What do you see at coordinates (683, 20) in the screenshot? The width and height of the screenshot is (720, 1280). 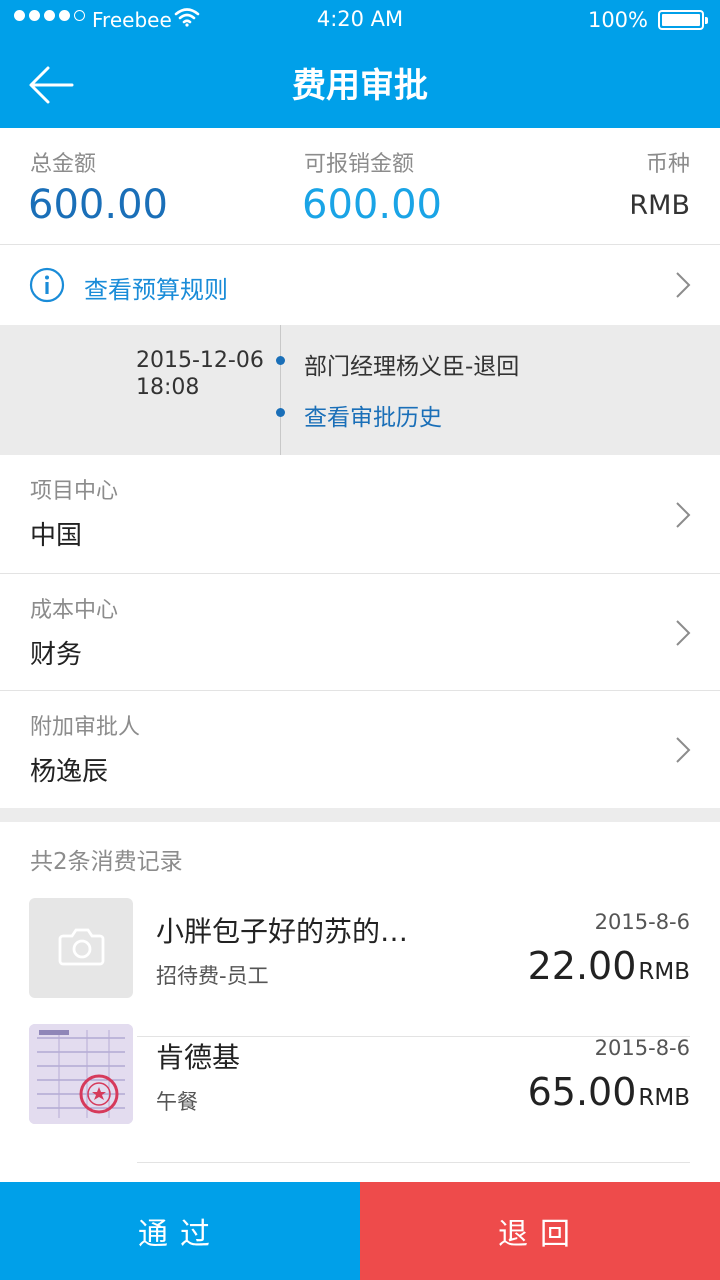 I see `battery-icon` at bounding box center [683, 20].